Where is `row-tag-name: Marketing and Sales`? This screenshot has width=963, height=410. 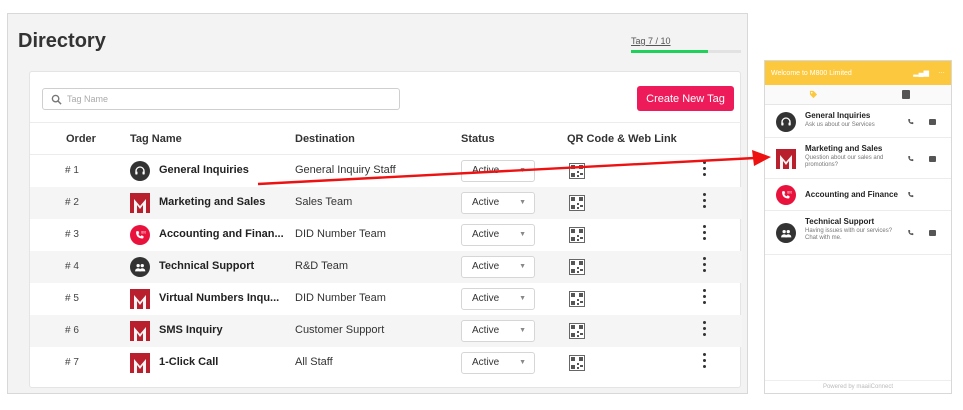 row-tag-name: Marketing and Sales is located at coordinates (212, 202).